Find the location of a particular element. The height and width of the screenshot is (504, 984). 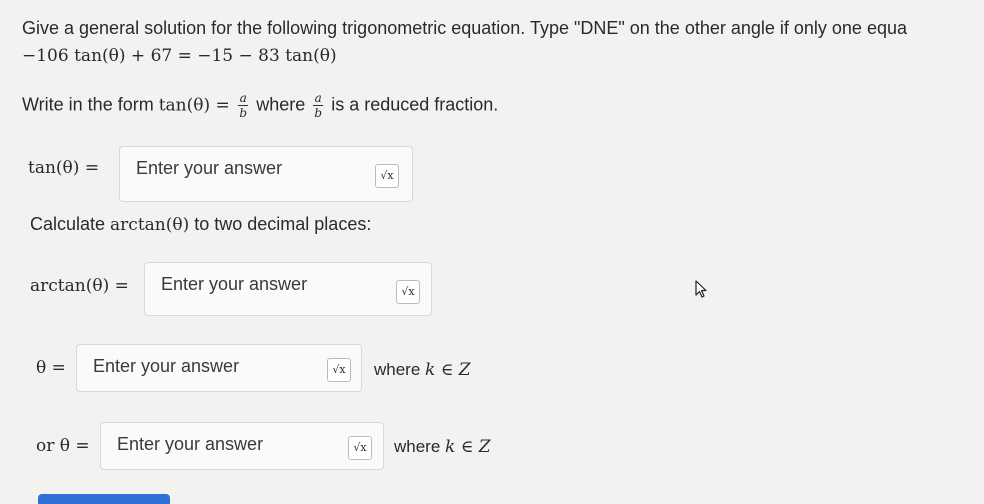

form-suffix: is a reduced fraction. is located at coordinates (412, 104).